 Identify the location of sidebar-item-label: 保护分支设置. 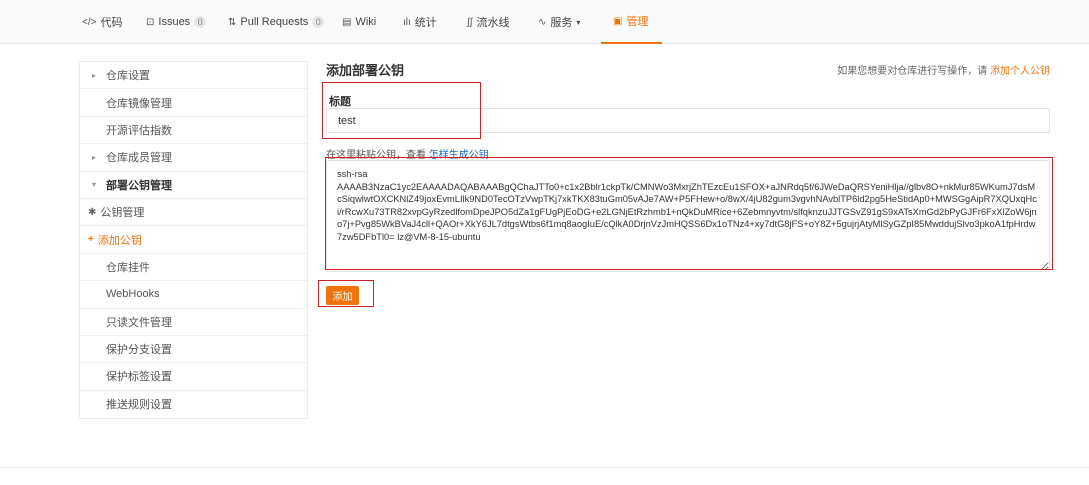
(139, 350).